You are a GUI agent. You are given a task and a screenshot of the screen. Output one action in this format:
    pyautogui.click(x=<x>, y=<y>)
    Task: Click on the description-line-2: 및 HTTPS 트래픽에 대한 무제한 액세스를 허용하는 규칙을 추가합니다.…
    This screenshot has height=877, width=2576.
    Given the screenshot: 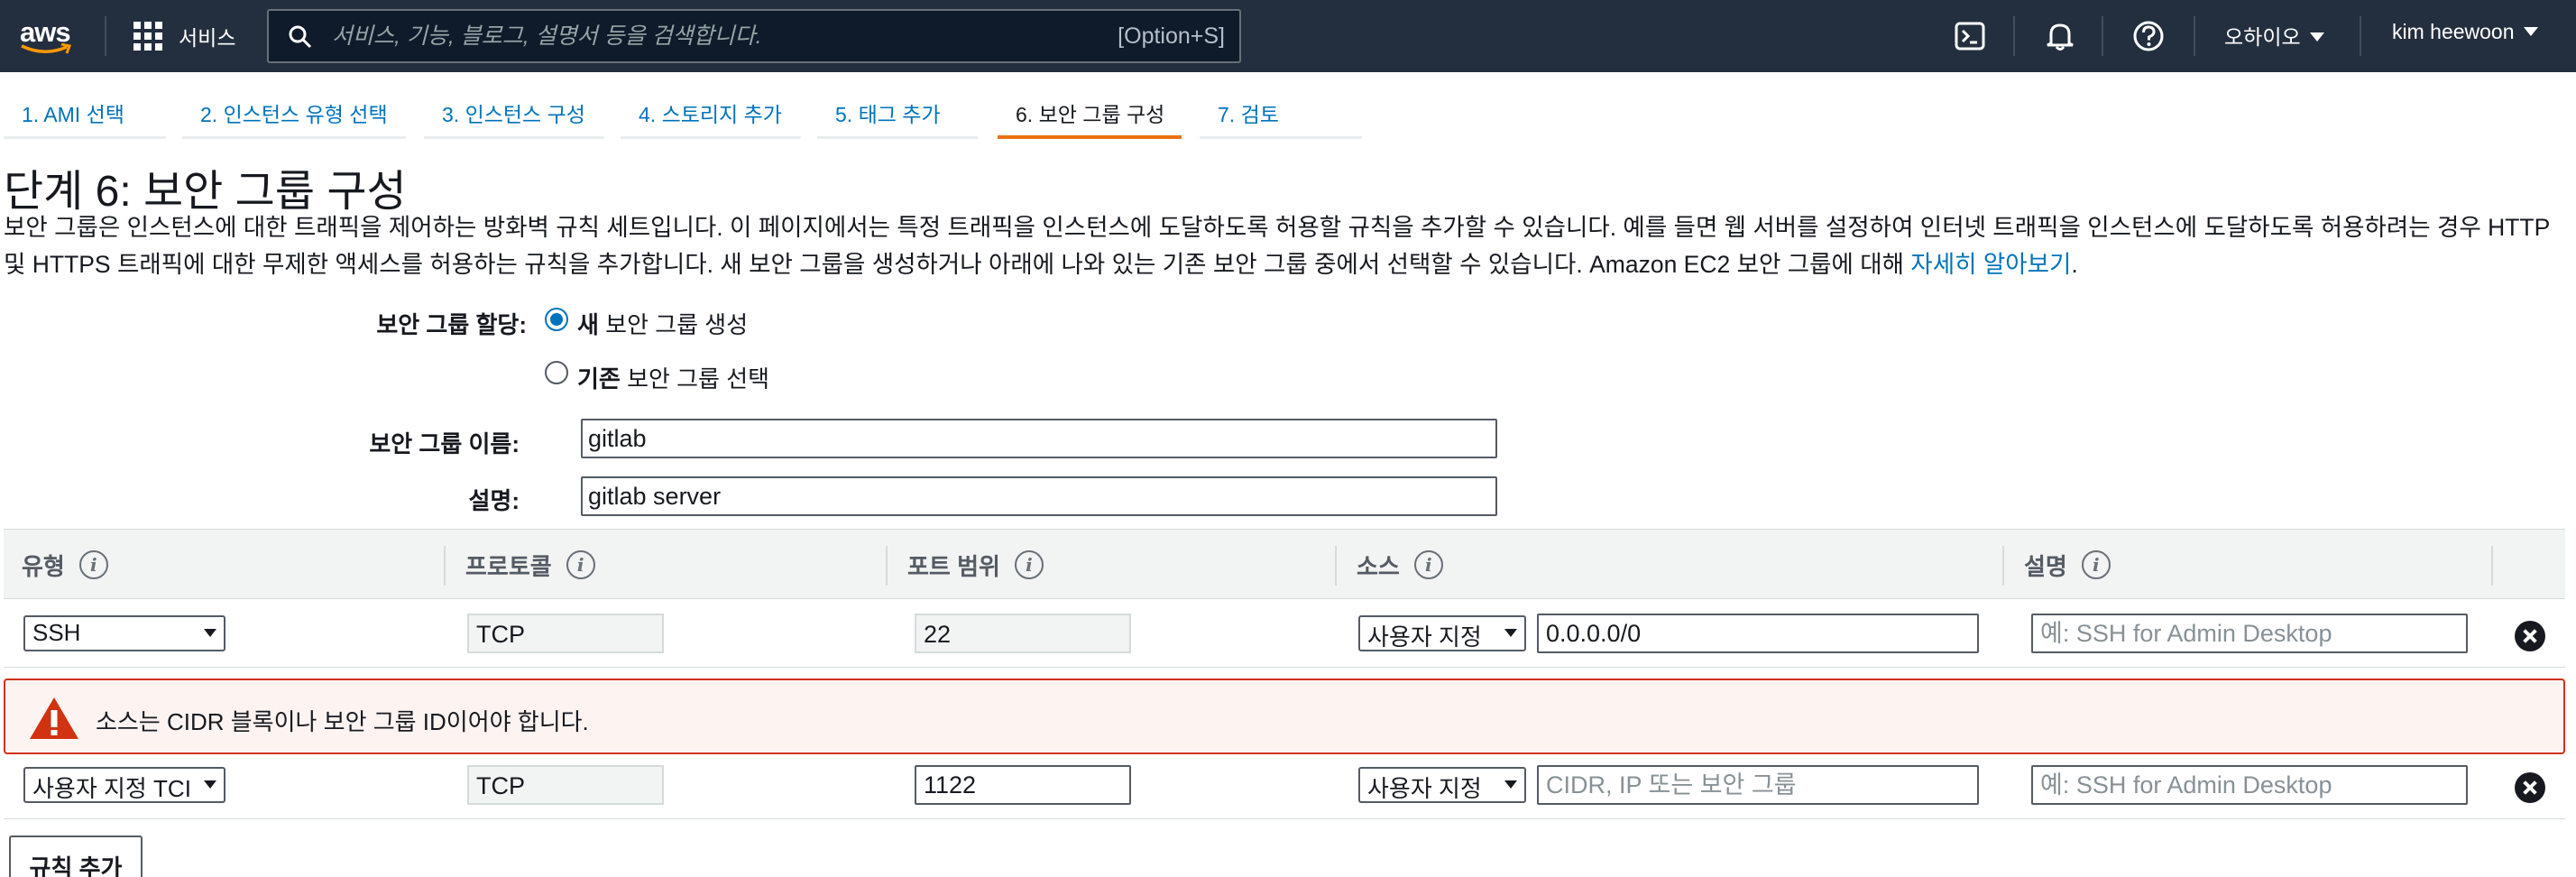 What is the action you would take?
    pyautogui.click(x=1041, y=264)
    